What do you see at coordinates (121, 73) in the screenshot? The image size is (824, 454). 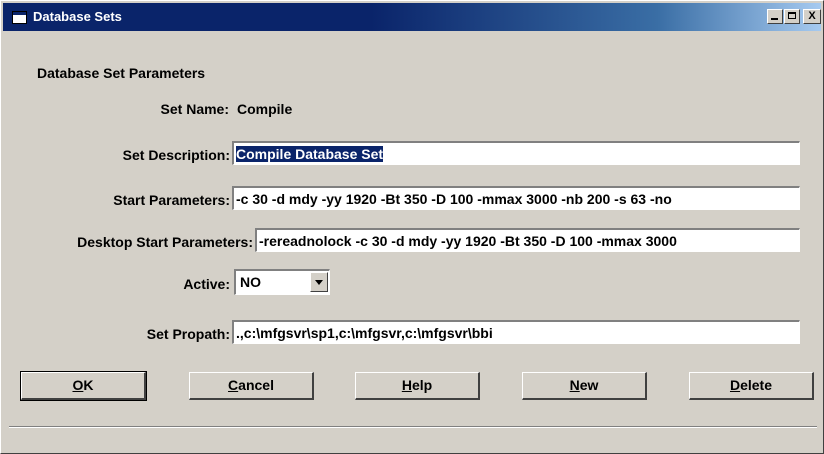 I see `section-title: Database Set Parameters` at bounding box center [121, 73].